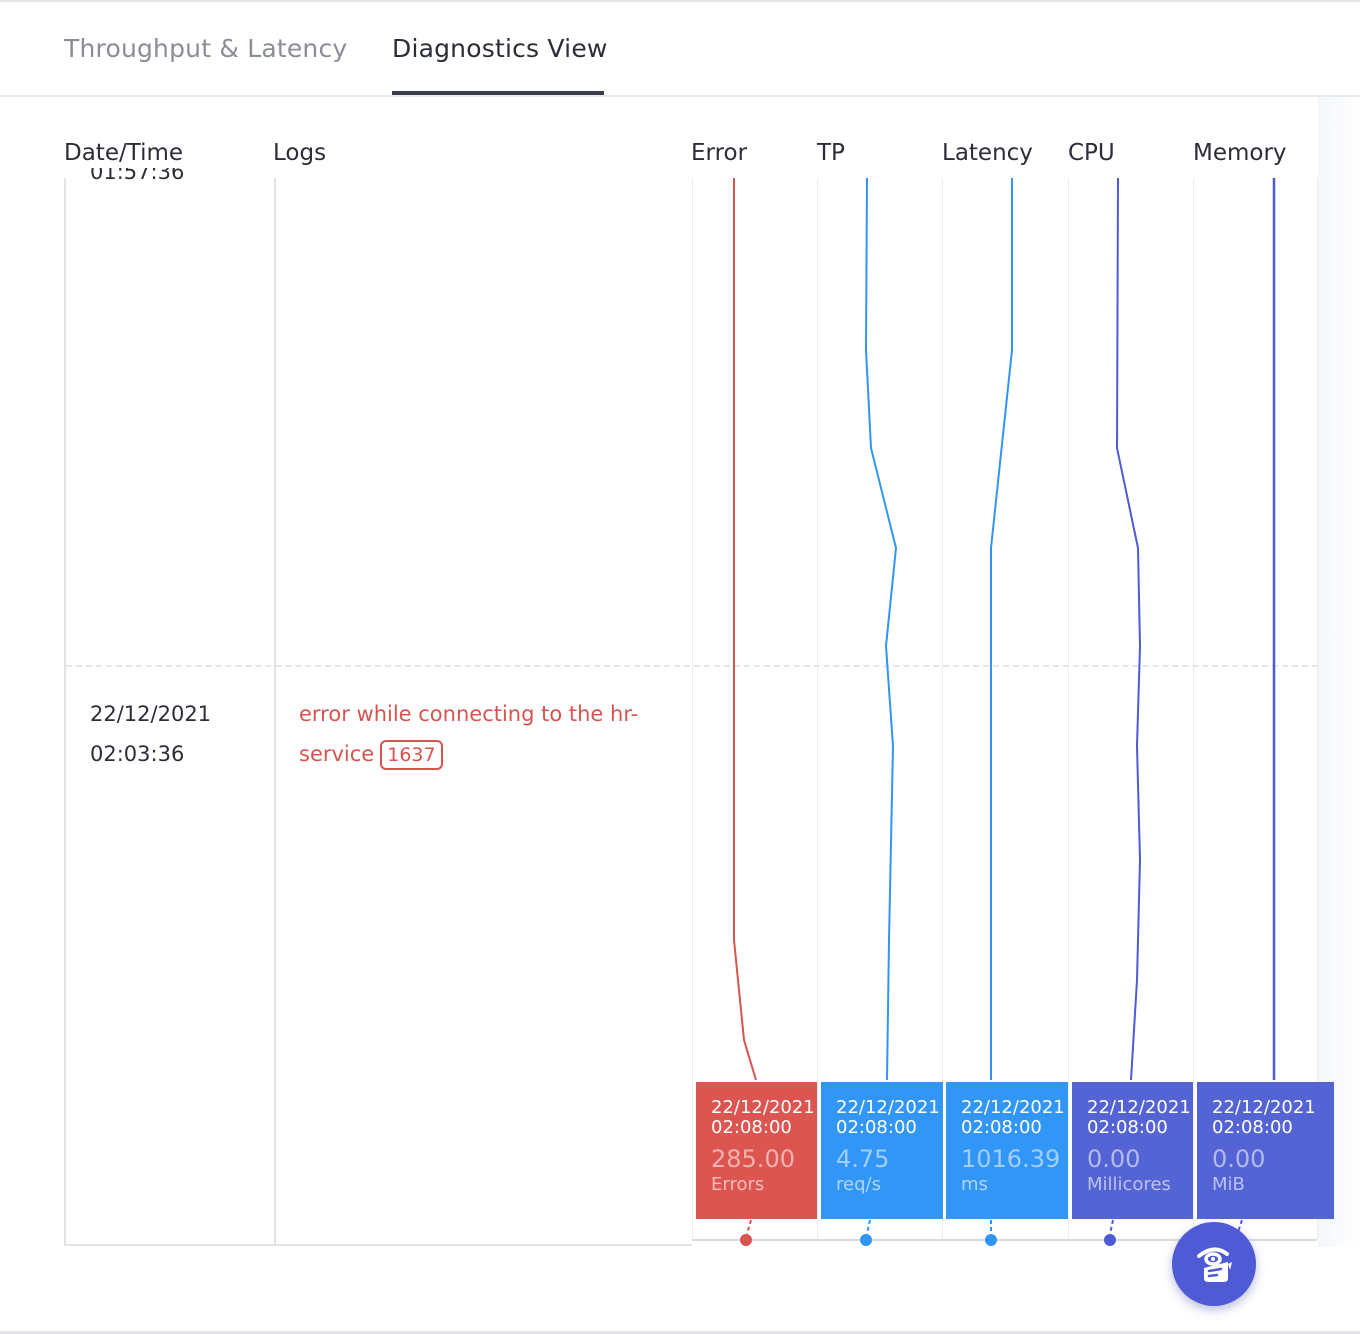 Image resolution: width=1360 pixels, height=1334 pixels. Describe the element at coordinates (1111, 1227) in the screenshot. I see `cpu-connector` at that location.